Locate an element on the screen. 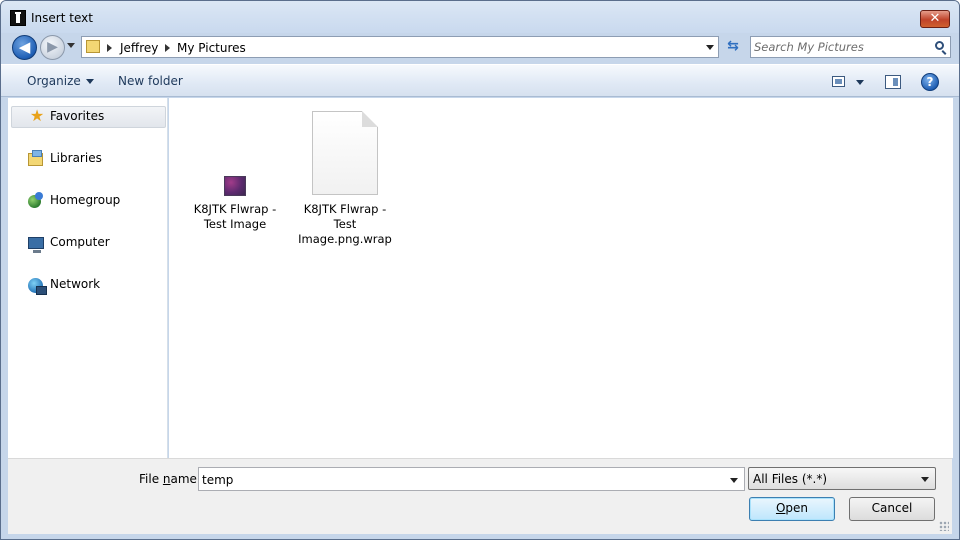  new-folder-button: New folder is located at coordinates (150, 81).